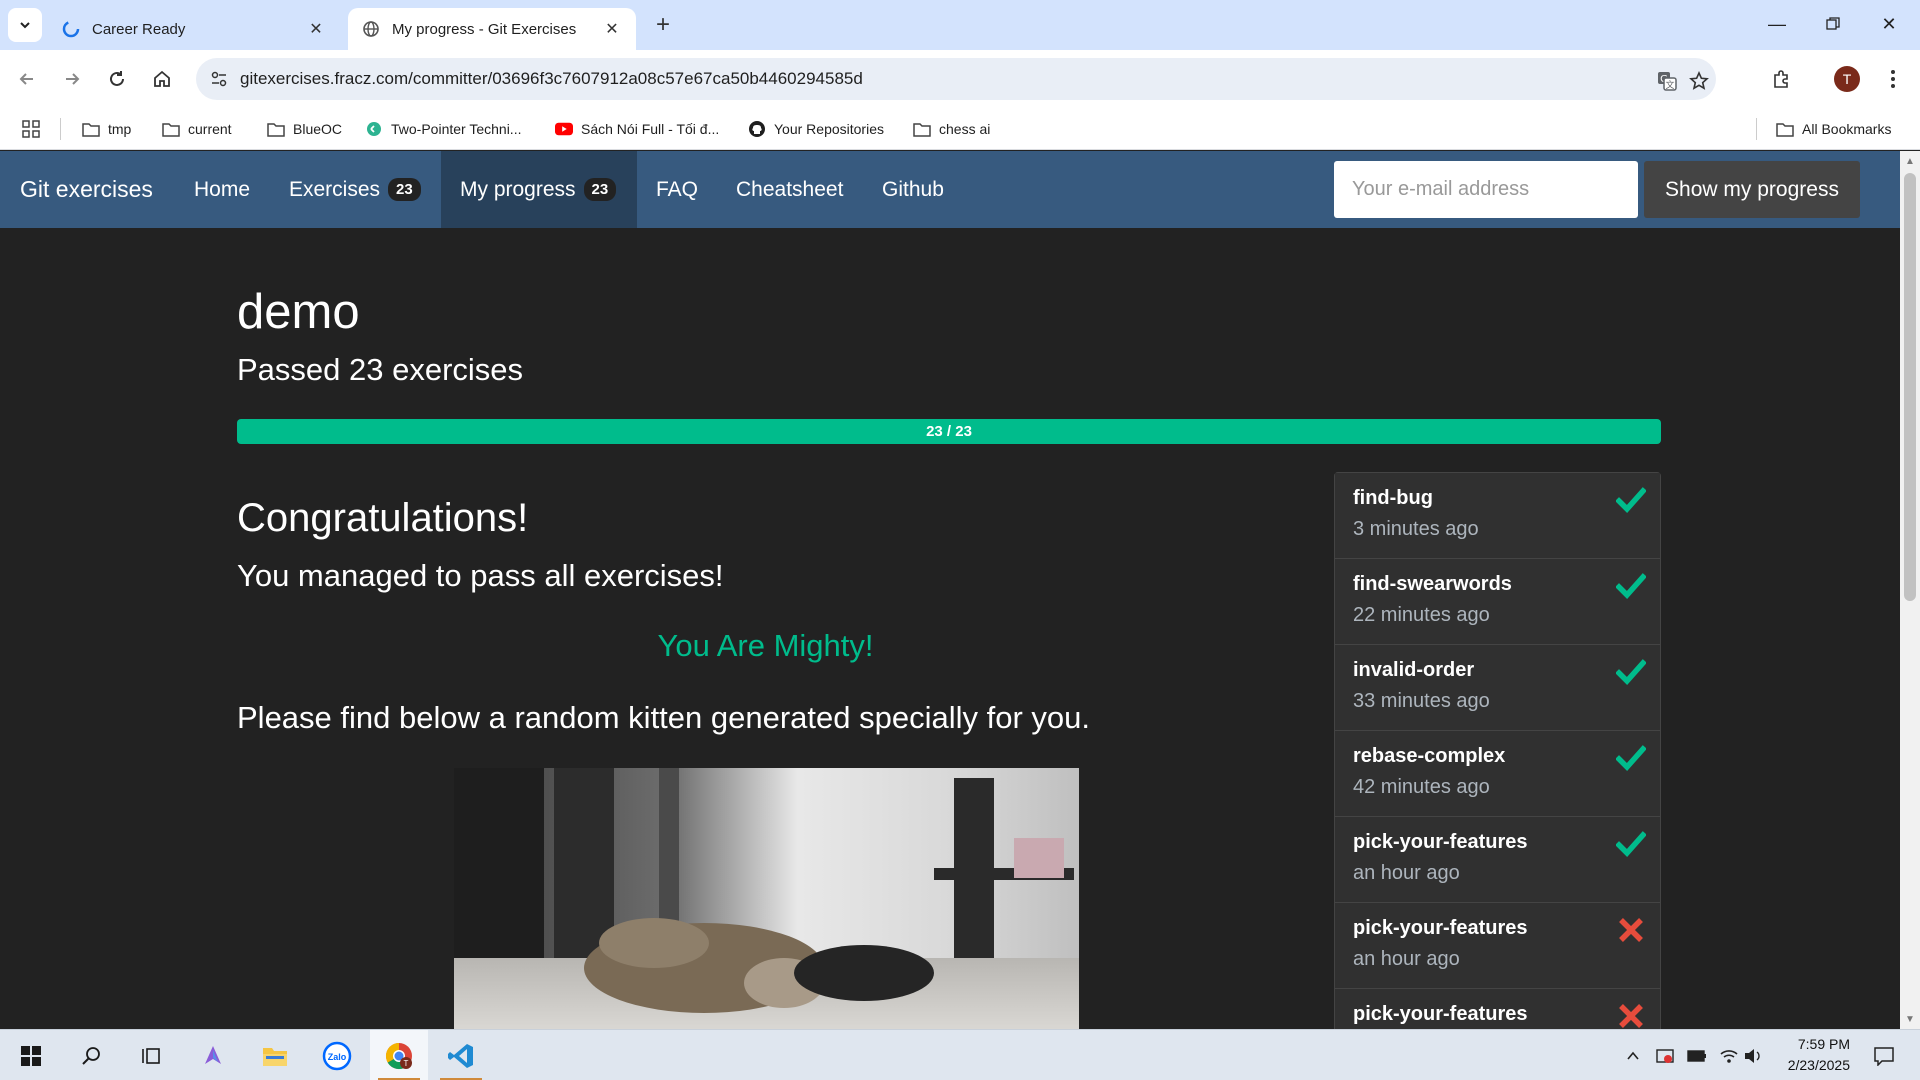 This screenshot has height=1080, width=1920. Describe the element at coordinates (1633, 1055) in the screenshot. I see `chevron-up-icon` at that location.